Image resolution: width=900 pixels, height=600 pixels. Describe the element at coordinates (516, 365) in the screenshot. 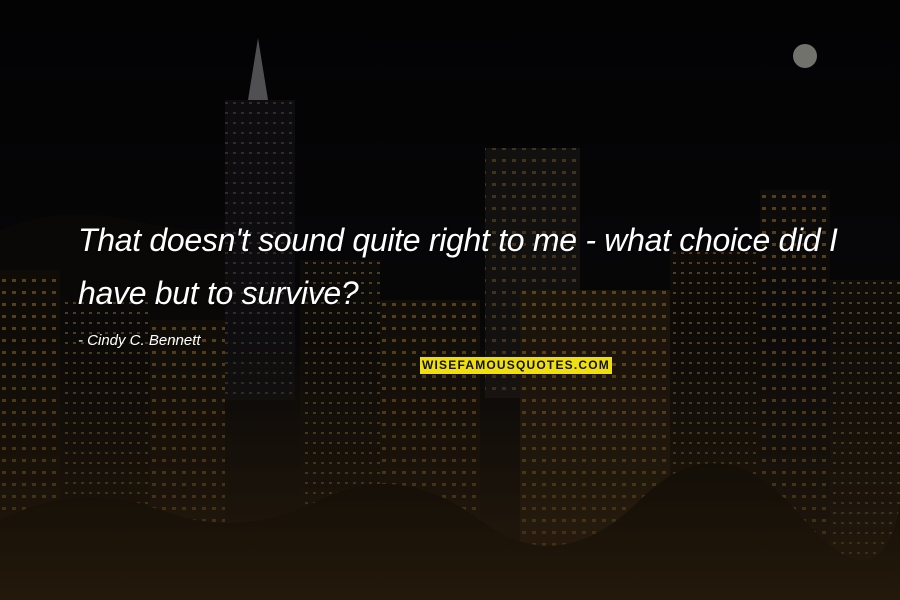

I see `watermark-logo: WISEFAMOUSQUOTES.COM` at that location.